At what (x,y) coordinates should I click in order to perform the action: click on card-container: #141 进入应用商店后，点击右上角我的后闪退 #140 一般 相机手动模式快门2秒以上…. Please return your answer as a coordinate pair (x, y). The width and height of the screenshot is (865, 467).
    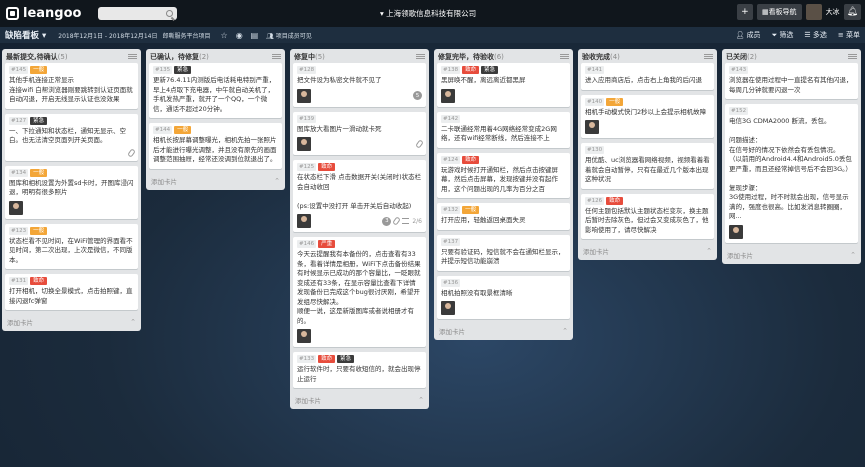
    Looking at the image, I should click on (647, 151).